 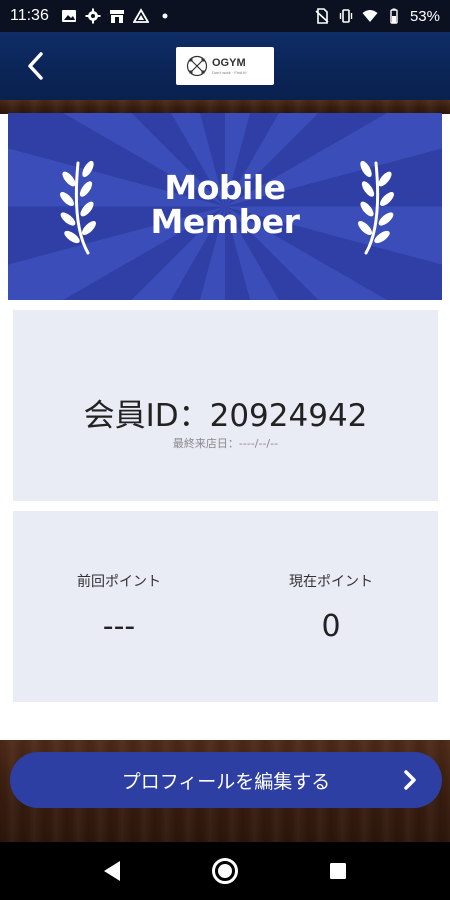 I want to click on banner-title-line2: Member, so click(x=225, y=221).